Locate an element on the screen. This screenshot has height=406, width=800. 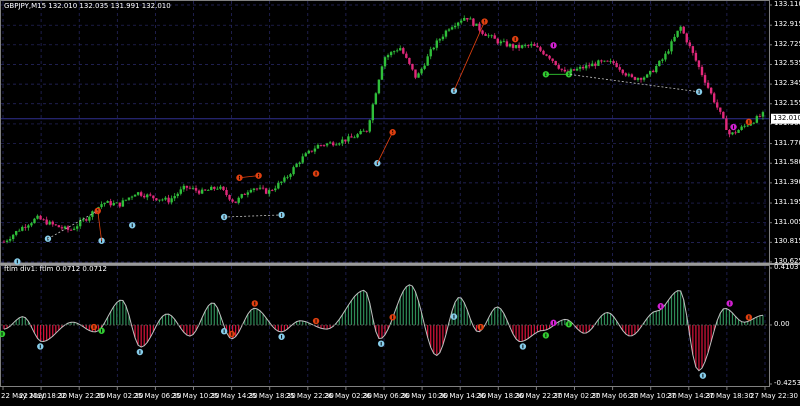
price-tick-label: 132.535 is located at coordinates (787, 63).